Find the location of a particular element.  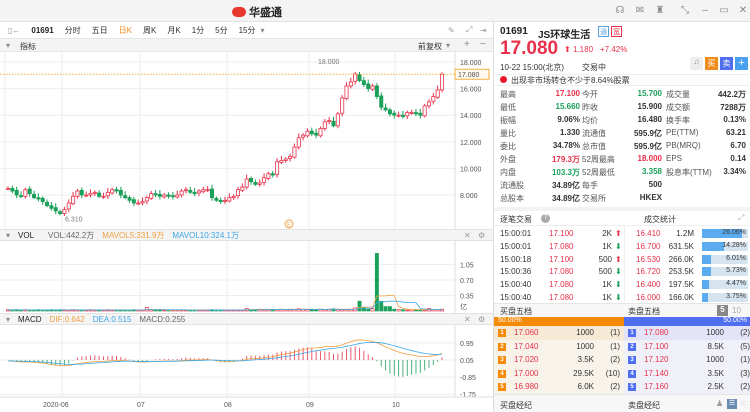

ask-level: 1 17.080 1000 (2) is located at coordinates (687, 333).